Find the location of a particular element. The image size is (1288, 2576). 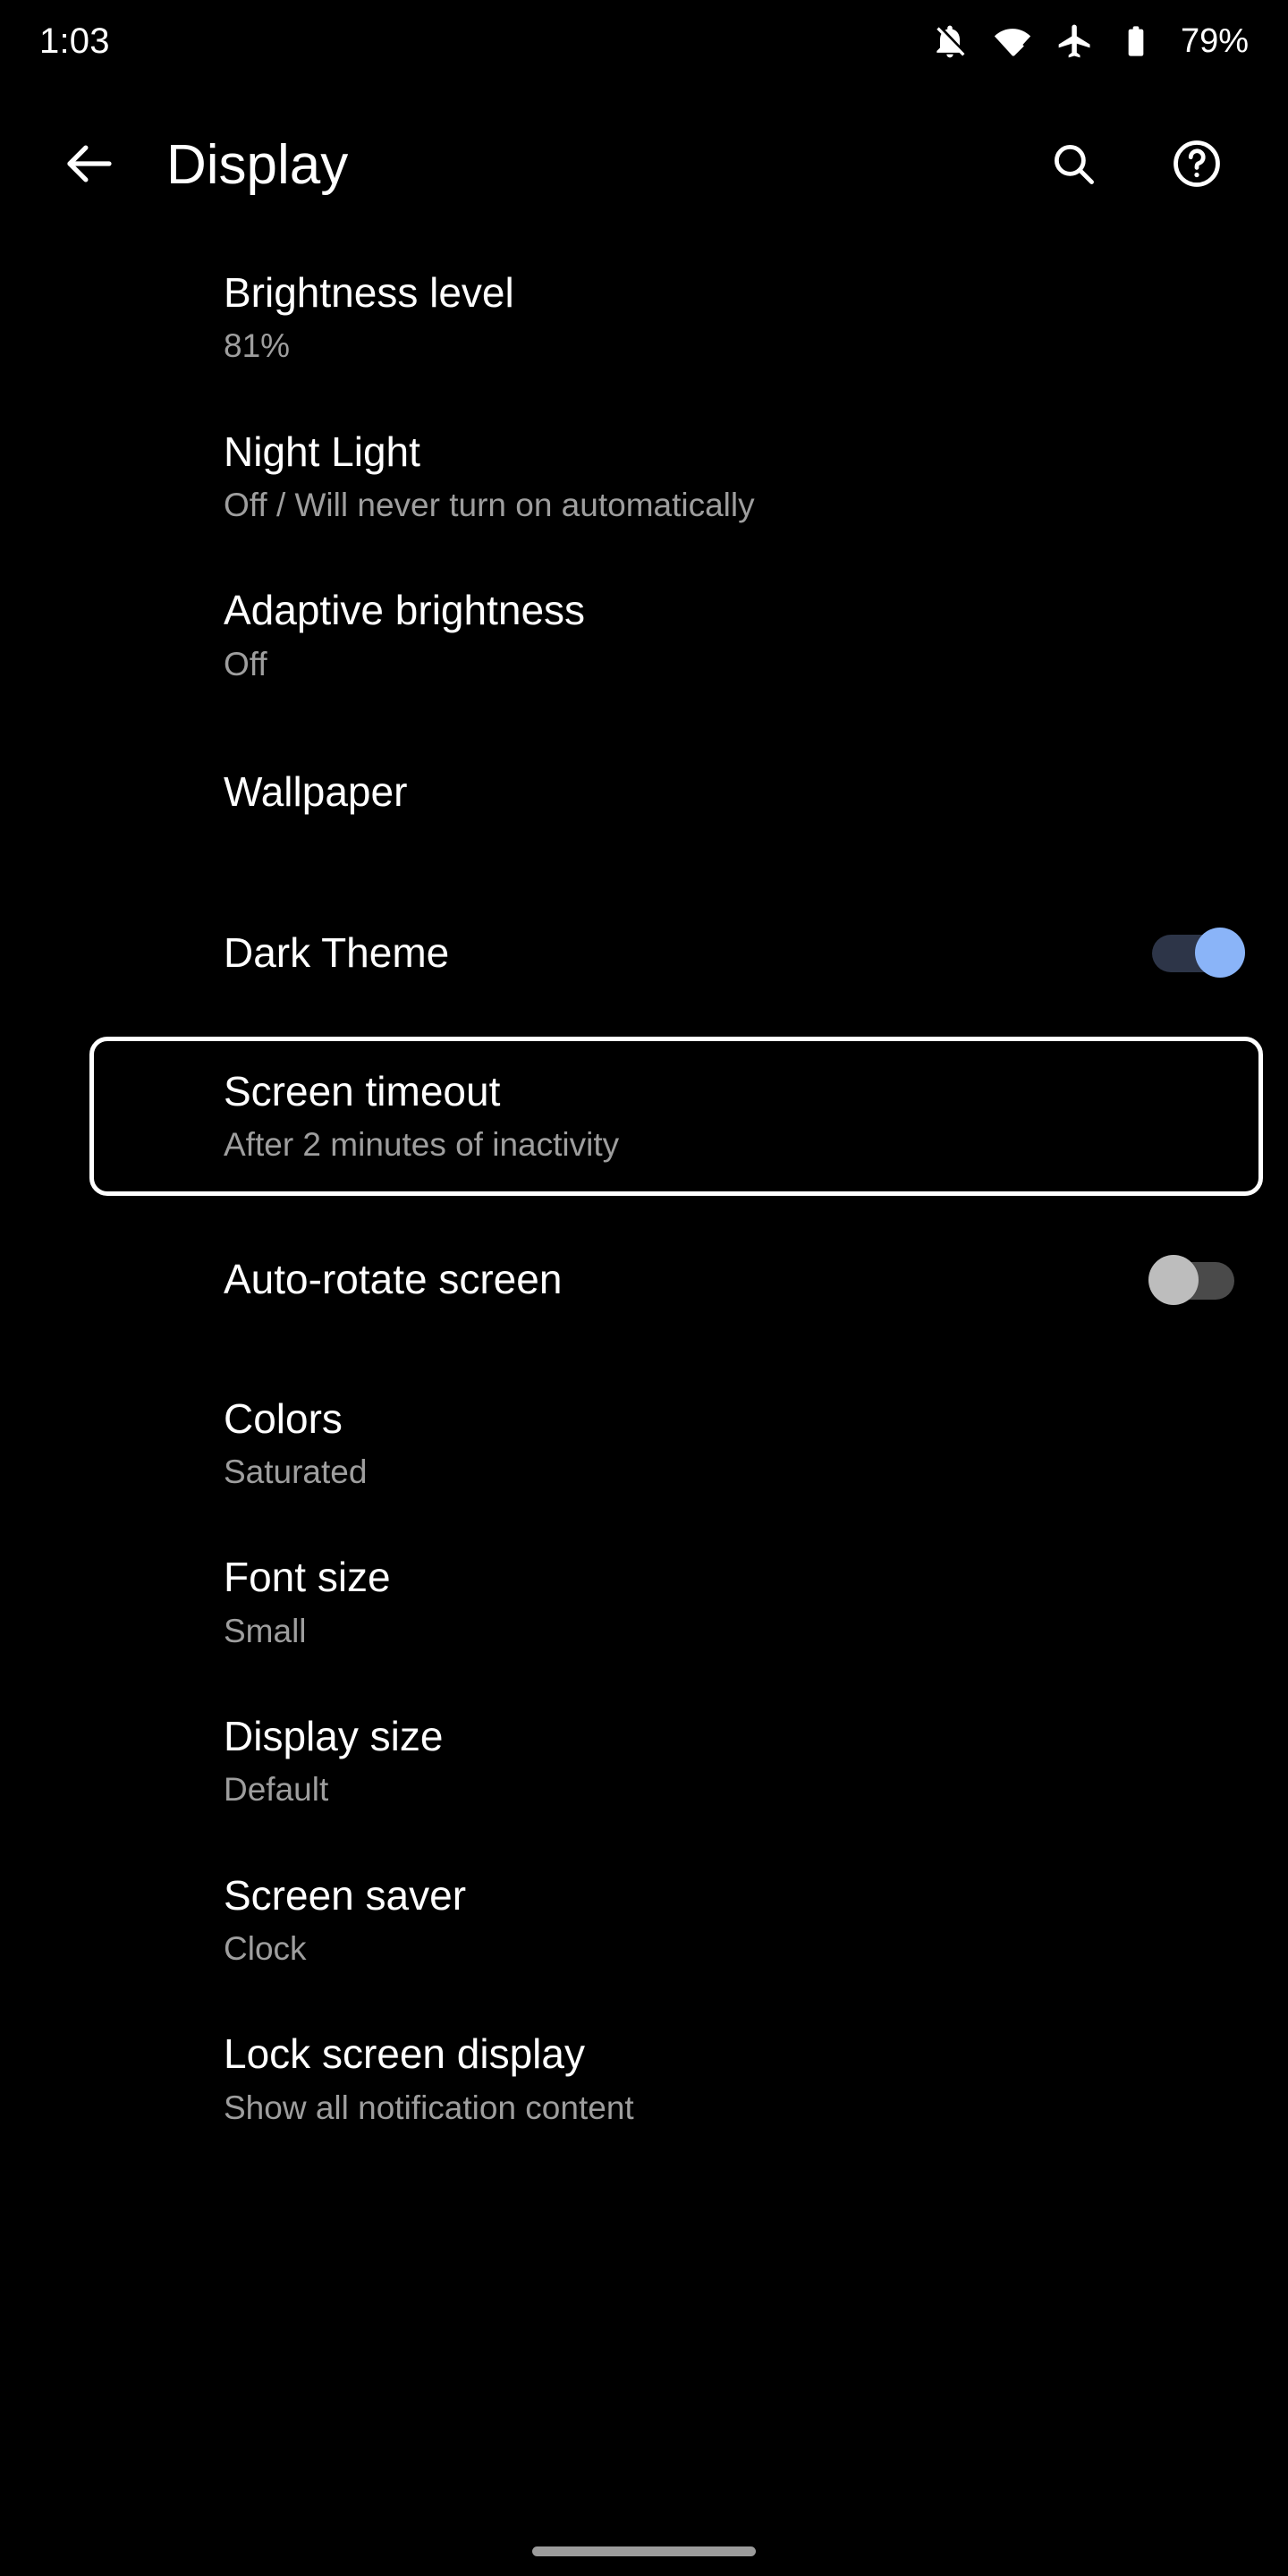

setting-row-wallpaper: Wallpaper is located at coordinates (644, 791).